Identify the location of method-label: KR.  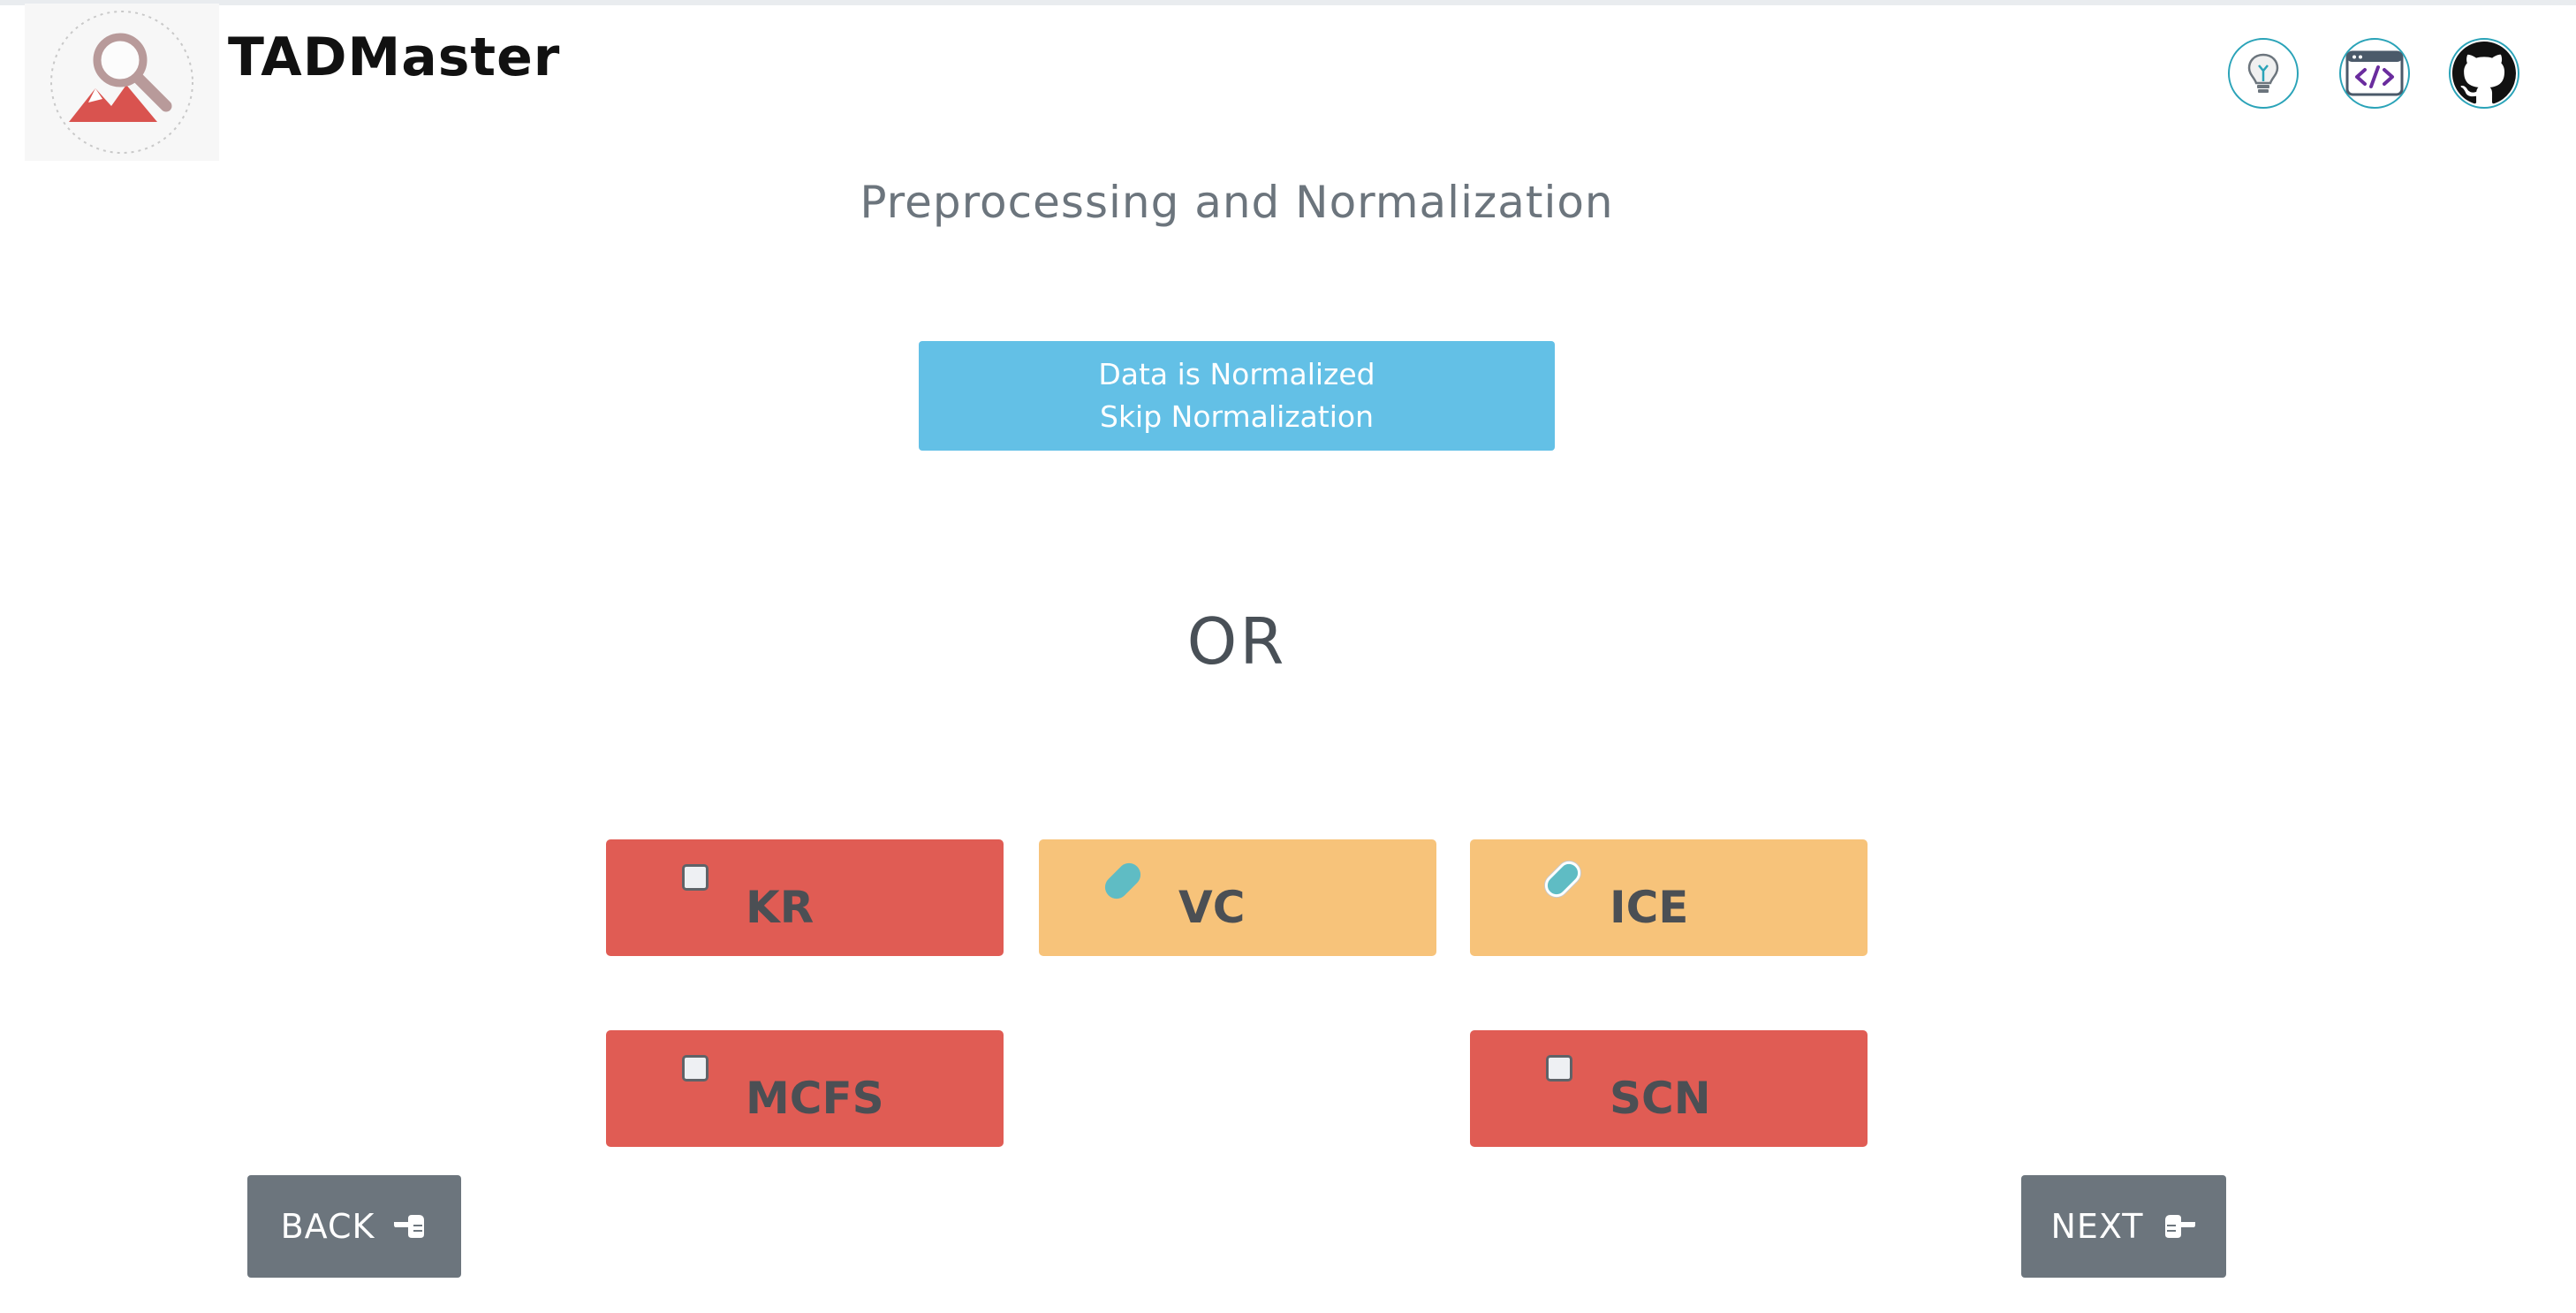
(780, 907).